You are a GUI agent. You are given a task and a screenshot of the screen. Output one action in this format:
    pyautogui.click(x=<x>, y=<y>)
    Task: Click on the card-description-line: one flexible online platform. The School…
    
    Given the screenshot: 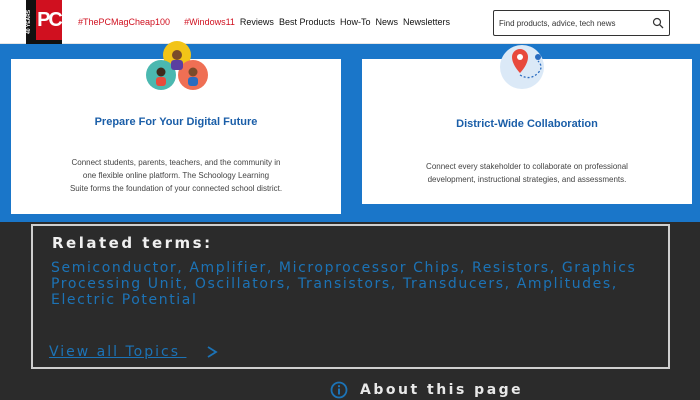 What is the action you would take?
    pyautogui.click(x=176, y=175)
    